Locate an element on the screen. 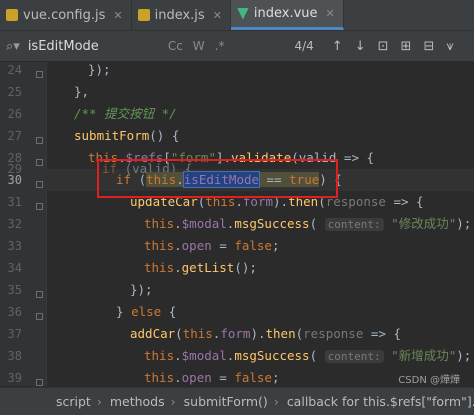 The image size is (474, 415). breadcrumb-item: submitForm() is located at coordinates (226, 401).